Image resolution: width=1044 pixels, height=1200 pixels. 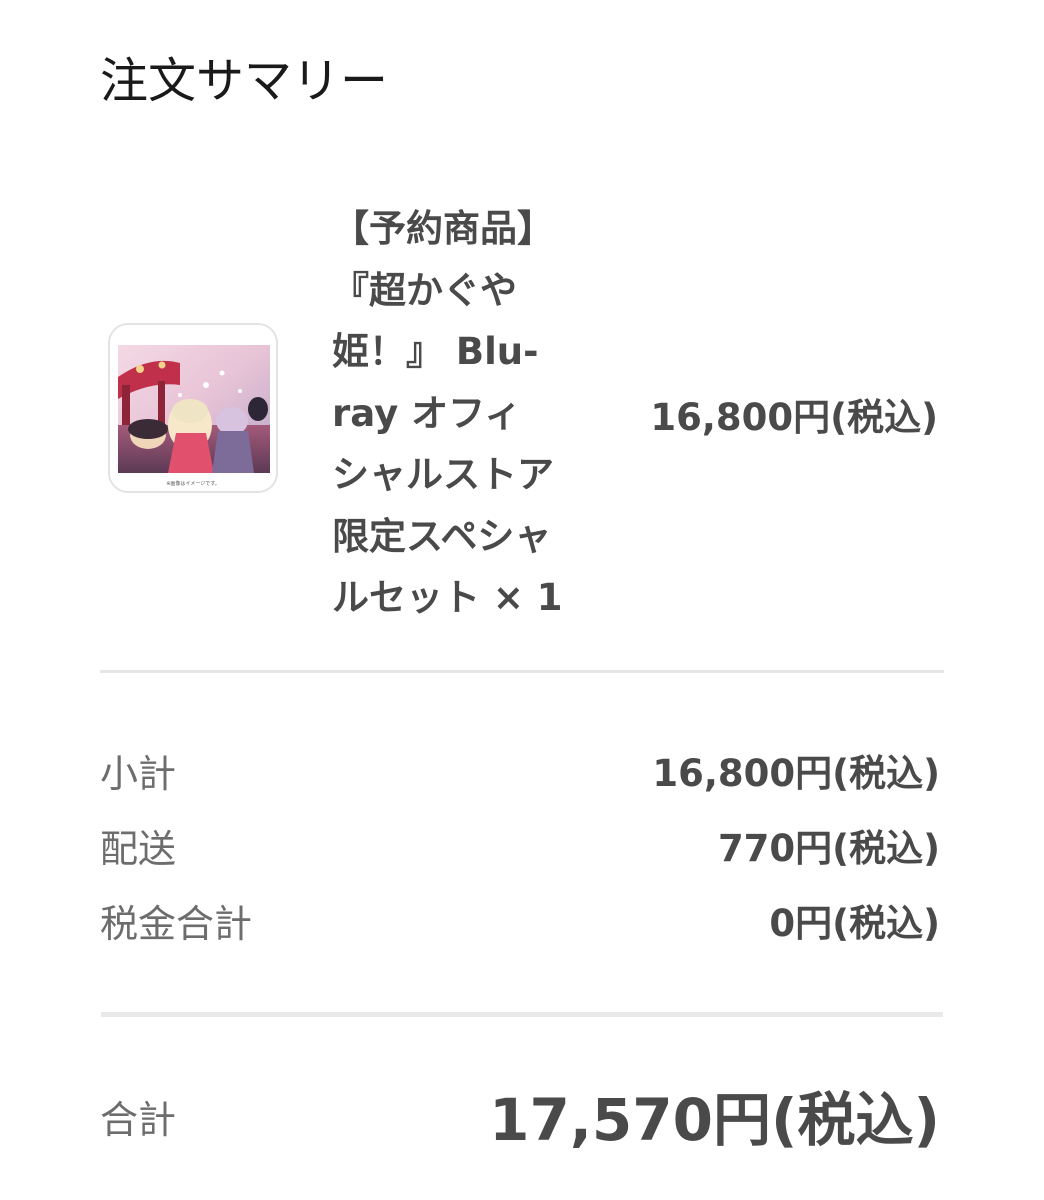 I want to click on subtotal-value: 16,800円(税込), so click(x=796, y=773).